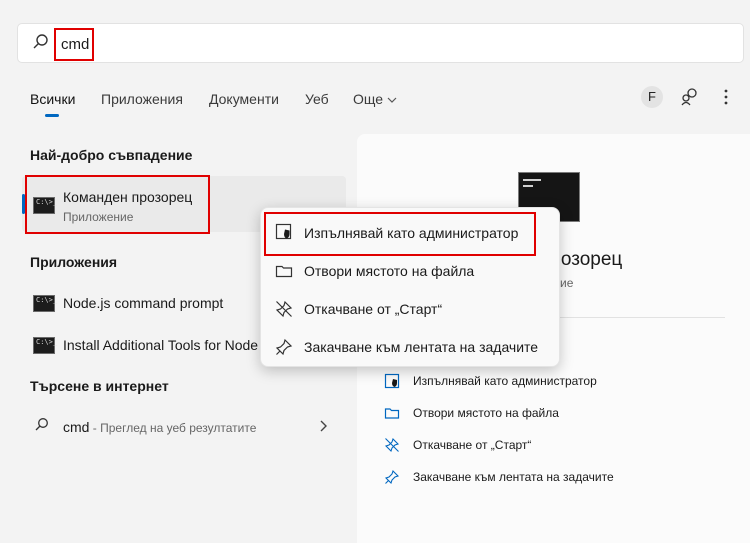  I want to click on preview-subtitle: ие, so click(567, 283).